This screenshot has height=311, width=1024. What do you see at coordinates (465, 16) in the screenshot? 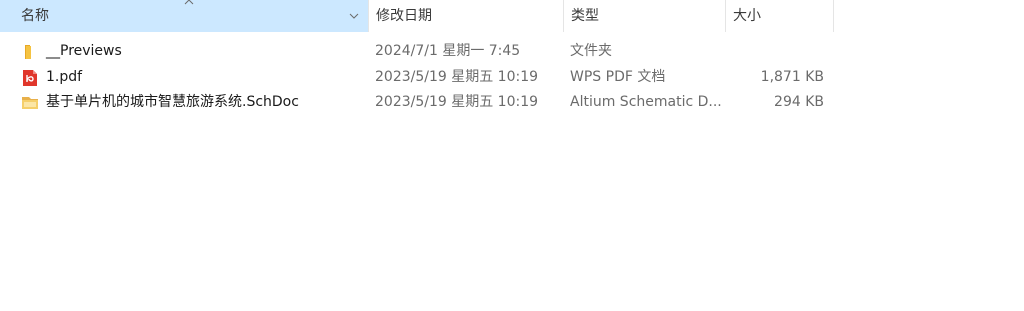
I see `column-header-date: 修改日期` at bounding box center [465, 16].